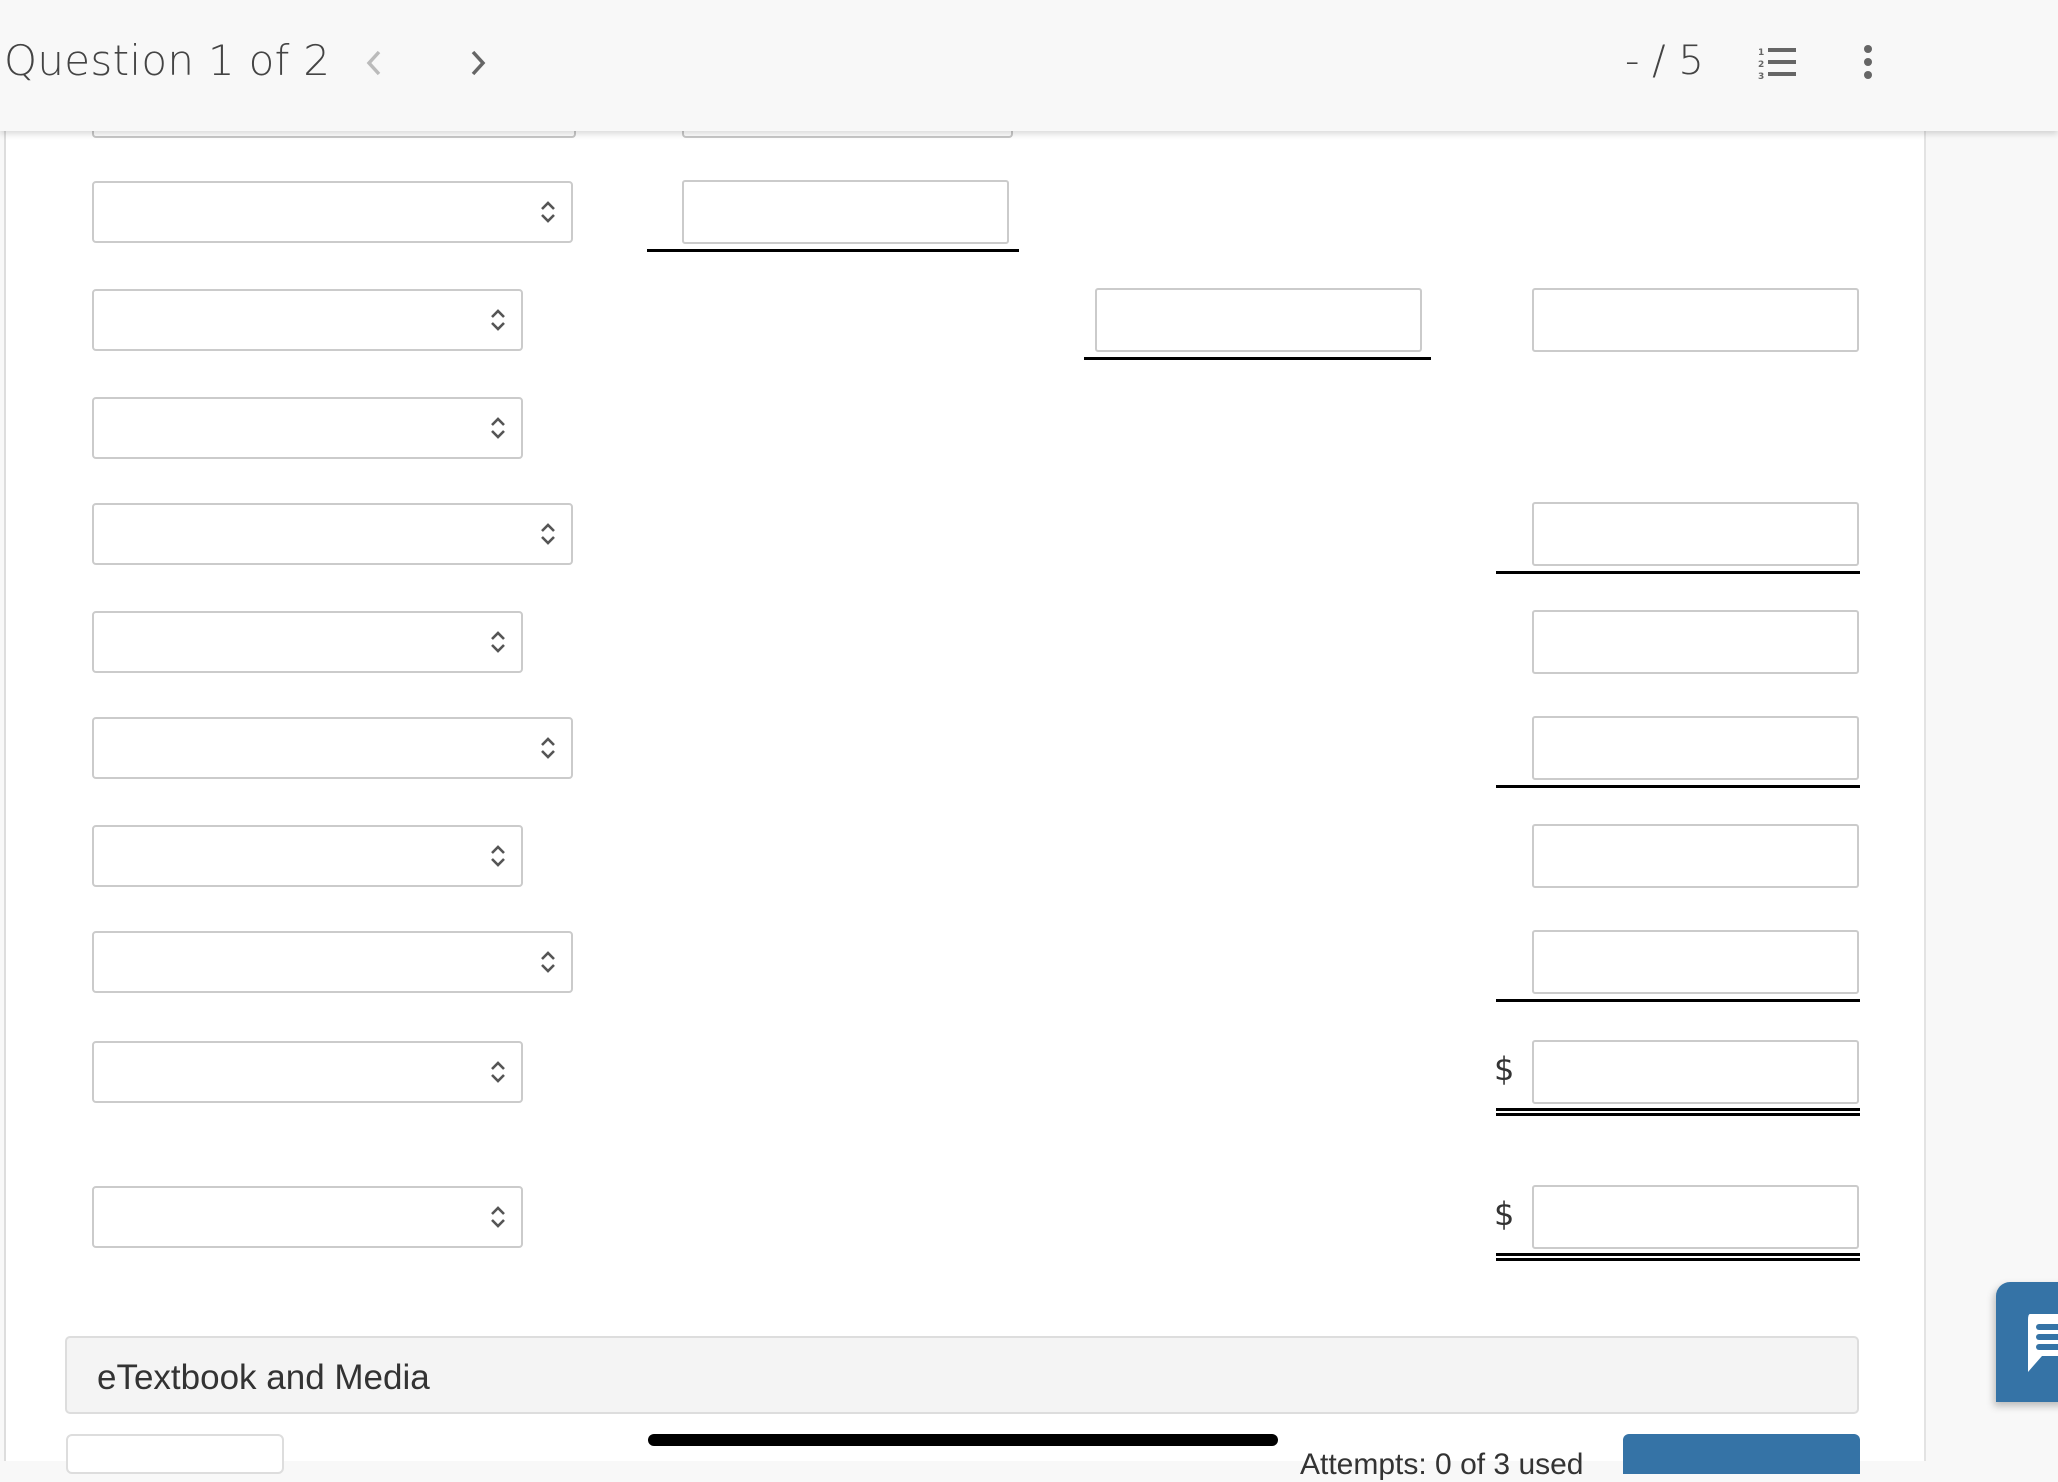  What do you see at coordinates (1695, 534) in the screenshot?
I see `amount-input-row4-col3` at bounding box center [1695, 534].